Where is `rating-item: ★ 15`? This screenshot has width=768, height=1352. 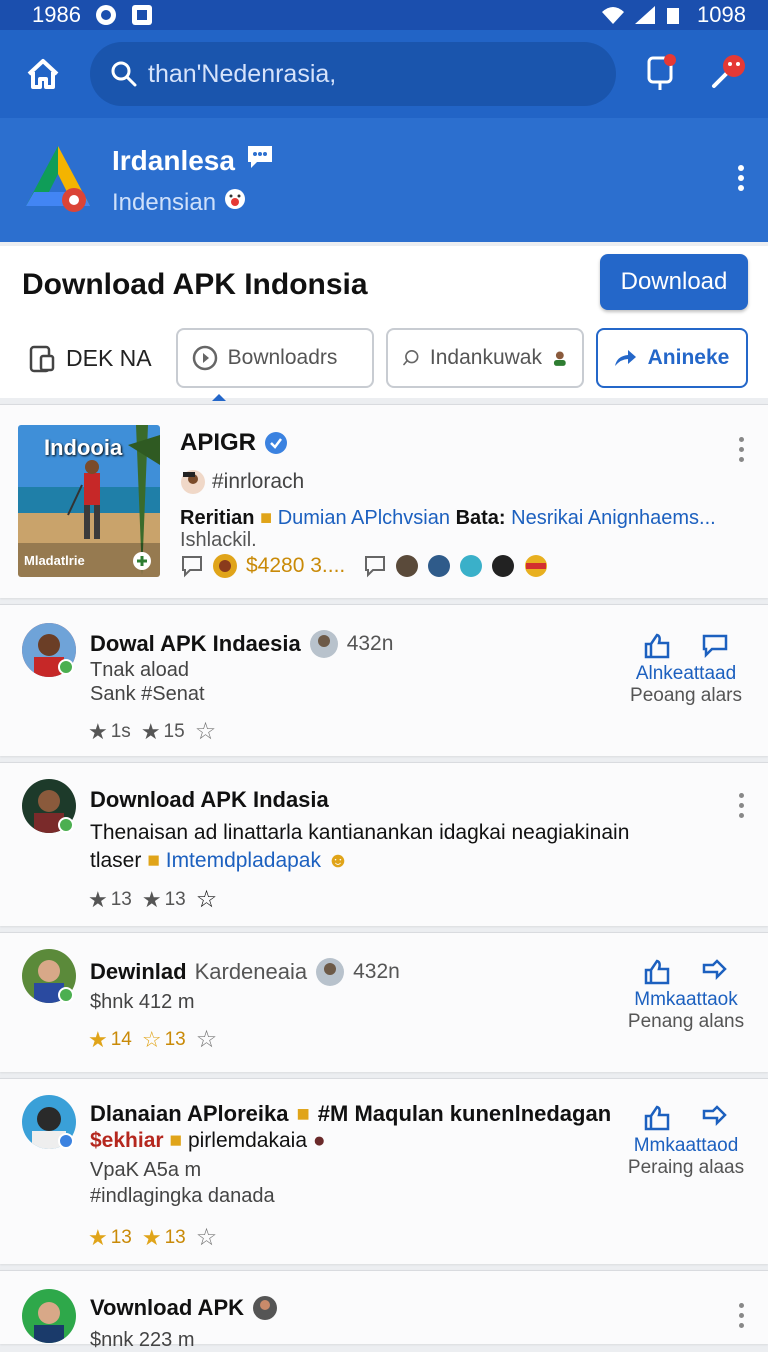 rating-item: ★ 15 is located at coordinates (163, 732).